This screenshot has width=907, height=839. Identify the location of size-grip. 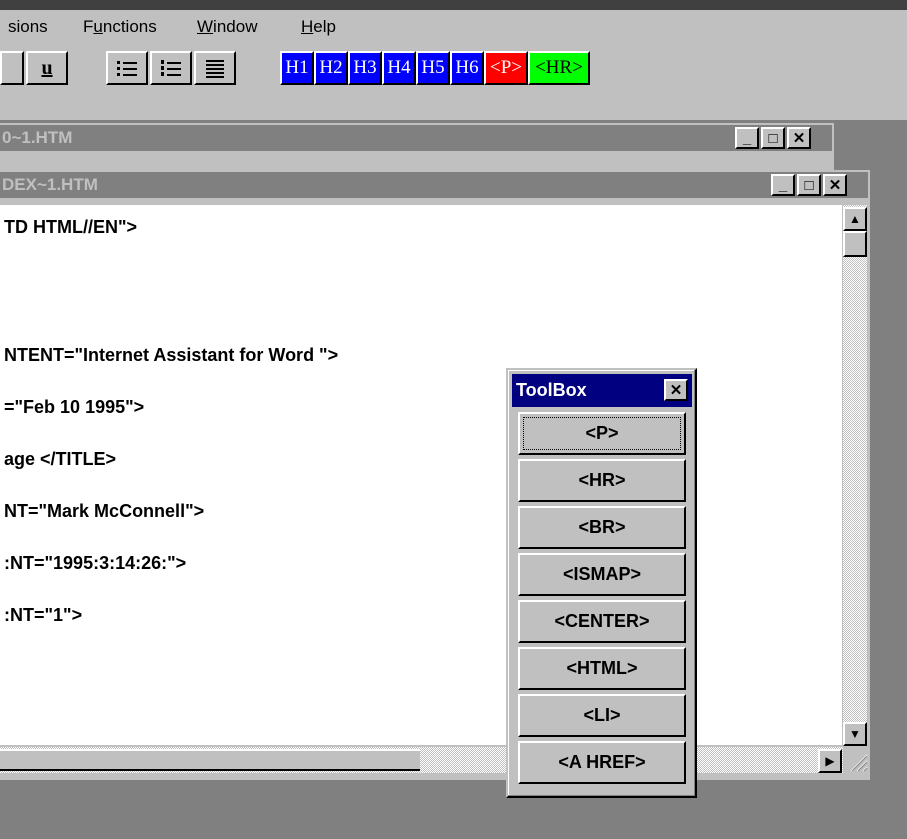
(856, 760).